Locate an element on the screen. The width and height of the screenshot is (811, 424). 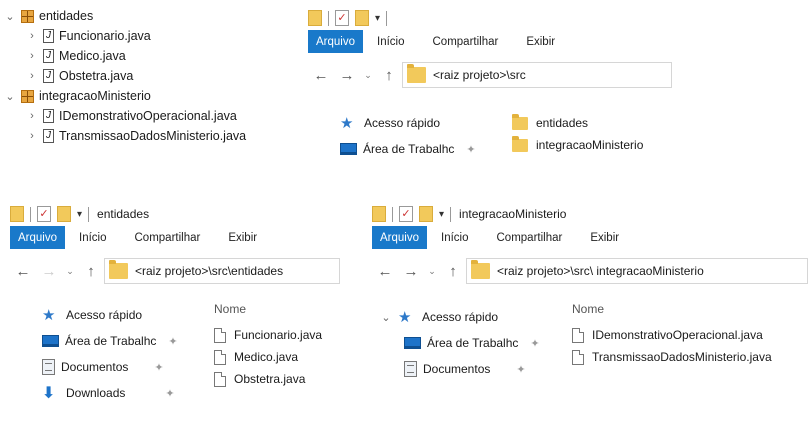
nav-quick-access: ⌄ ★ Acesso rápido is located at coordinates (460, 317).